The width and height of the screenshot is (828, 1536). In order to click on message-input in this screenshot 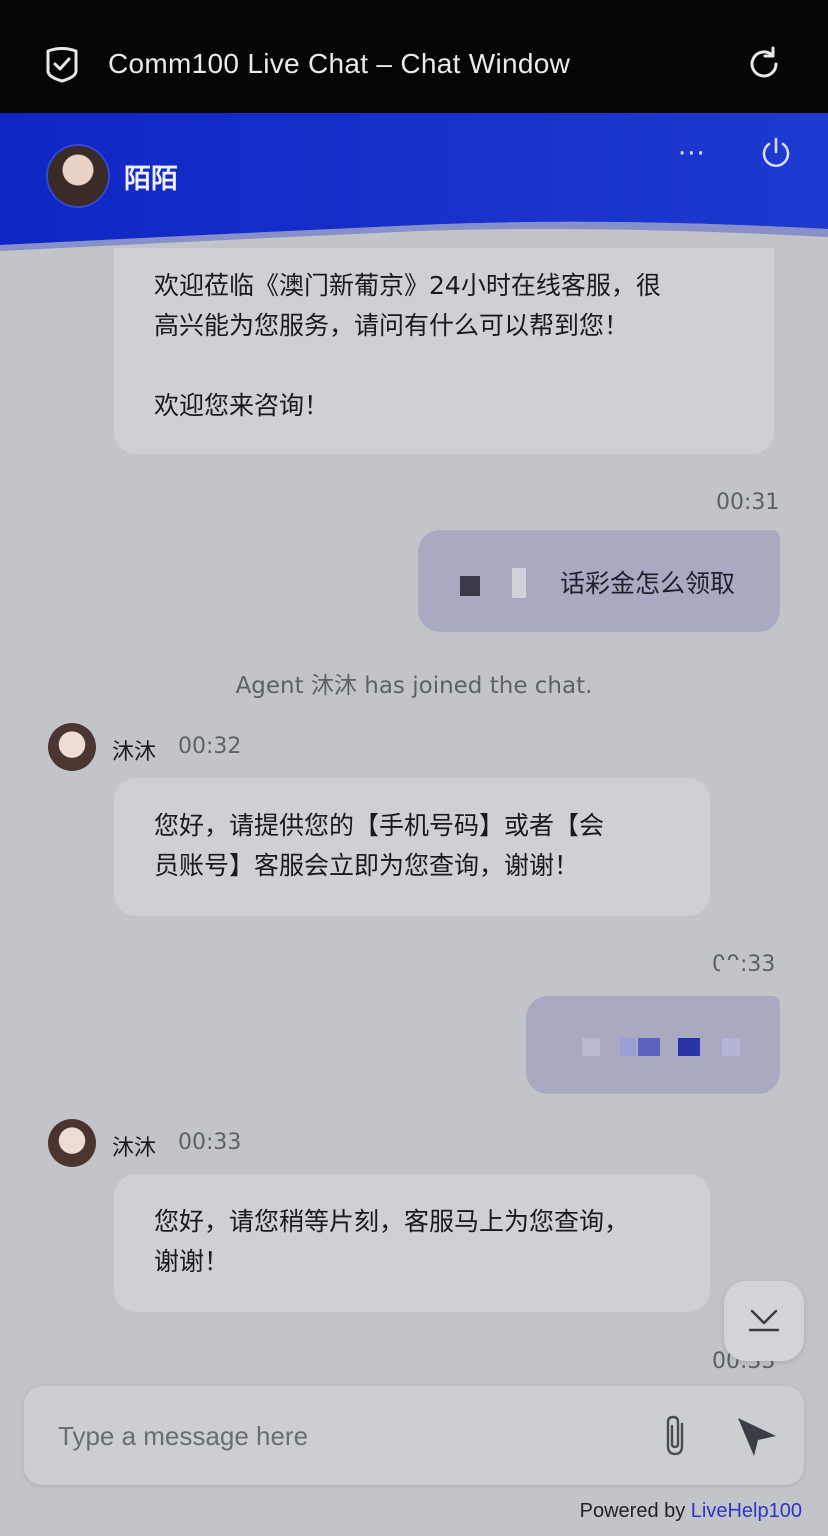, I will do `click(338, 1436)`.